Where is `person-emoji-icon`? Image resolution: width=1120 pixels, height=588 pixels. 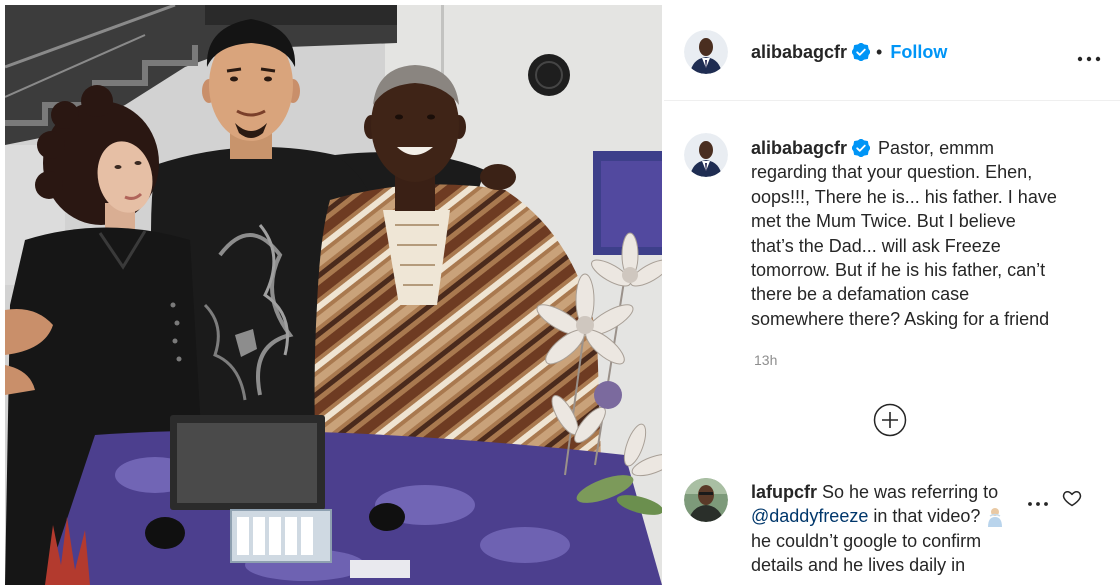 person-emoji-icon is located at coordinates (995, 517).